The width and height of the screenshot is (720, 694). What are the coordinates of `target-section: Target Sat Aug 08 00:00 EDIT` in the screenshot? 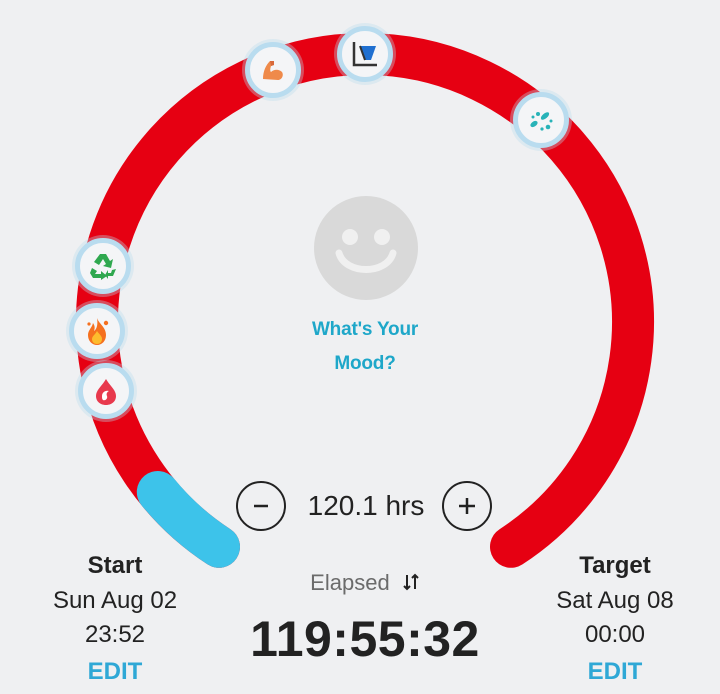 It's located at (615, 620).